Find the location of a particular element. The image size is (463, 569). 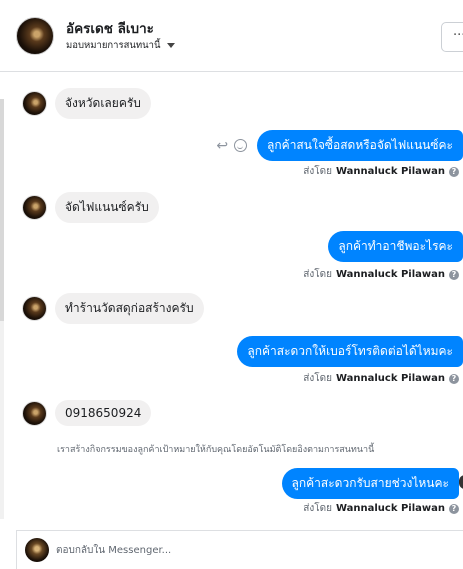

assign-conversation-label: มอบหมายการสนทนานี้ is located at coordinates (113, 45).